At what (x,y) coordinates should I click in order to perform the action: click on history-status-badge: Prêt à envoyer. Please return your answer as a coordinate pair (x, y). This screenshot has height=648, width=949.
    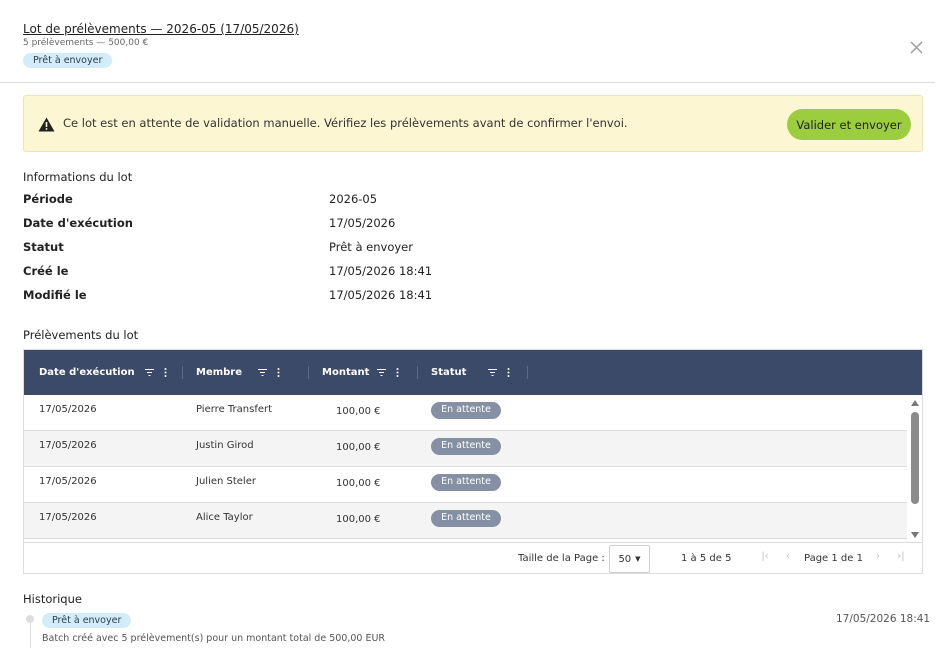
    Looking at the image, I should click on (87, 620).